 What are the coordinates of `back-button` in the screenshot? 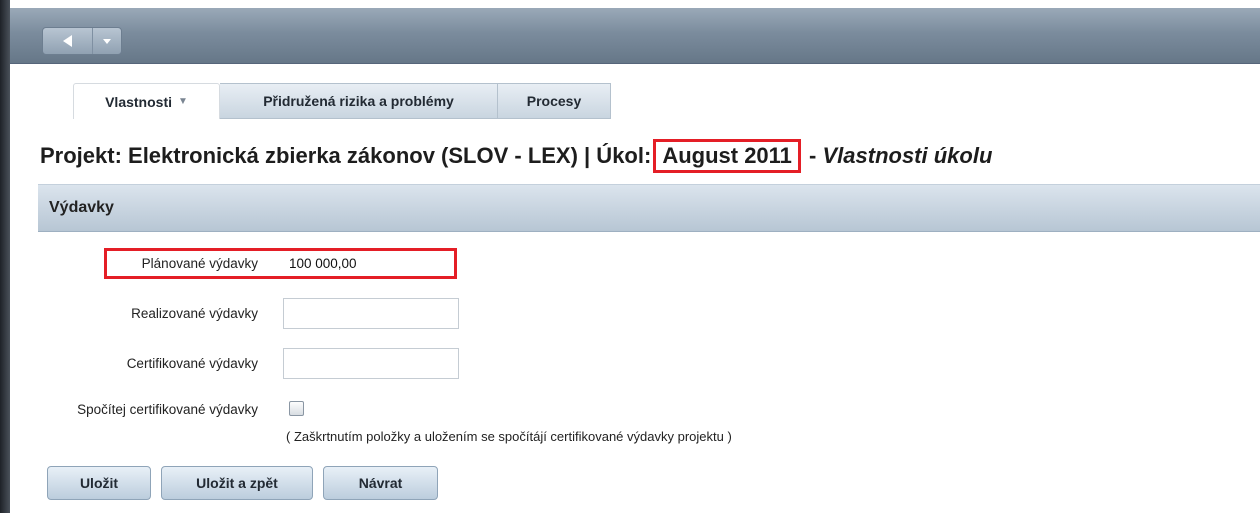 It's located at (68, 41).